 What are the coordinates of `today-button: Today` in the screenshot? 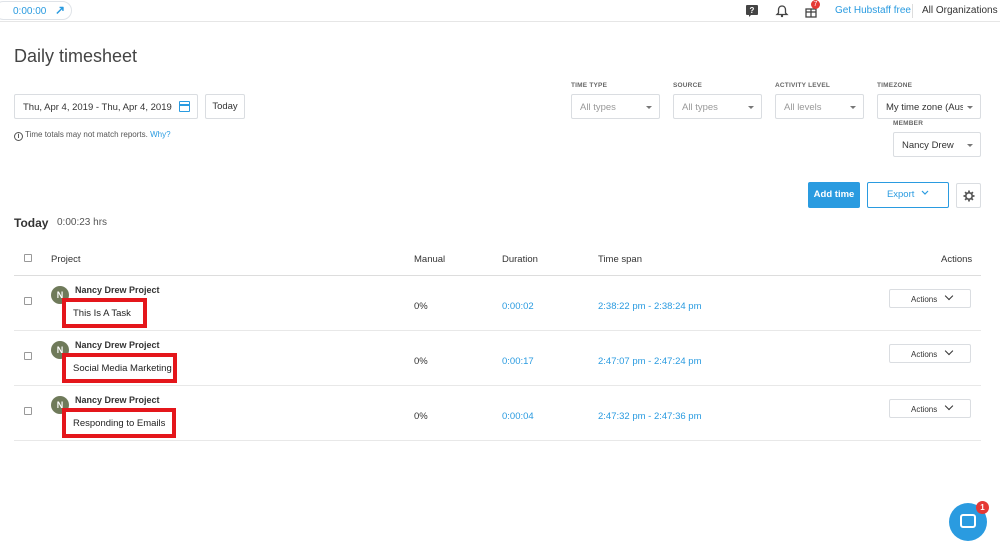 It's located at (225, 106).